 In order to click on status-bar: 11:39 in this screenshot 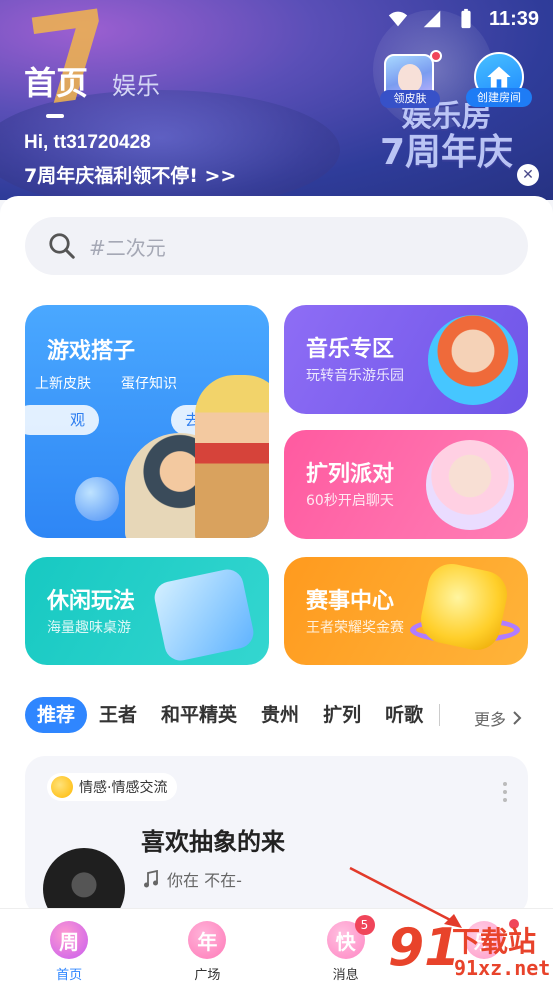, I will do `click(470, 19)`.